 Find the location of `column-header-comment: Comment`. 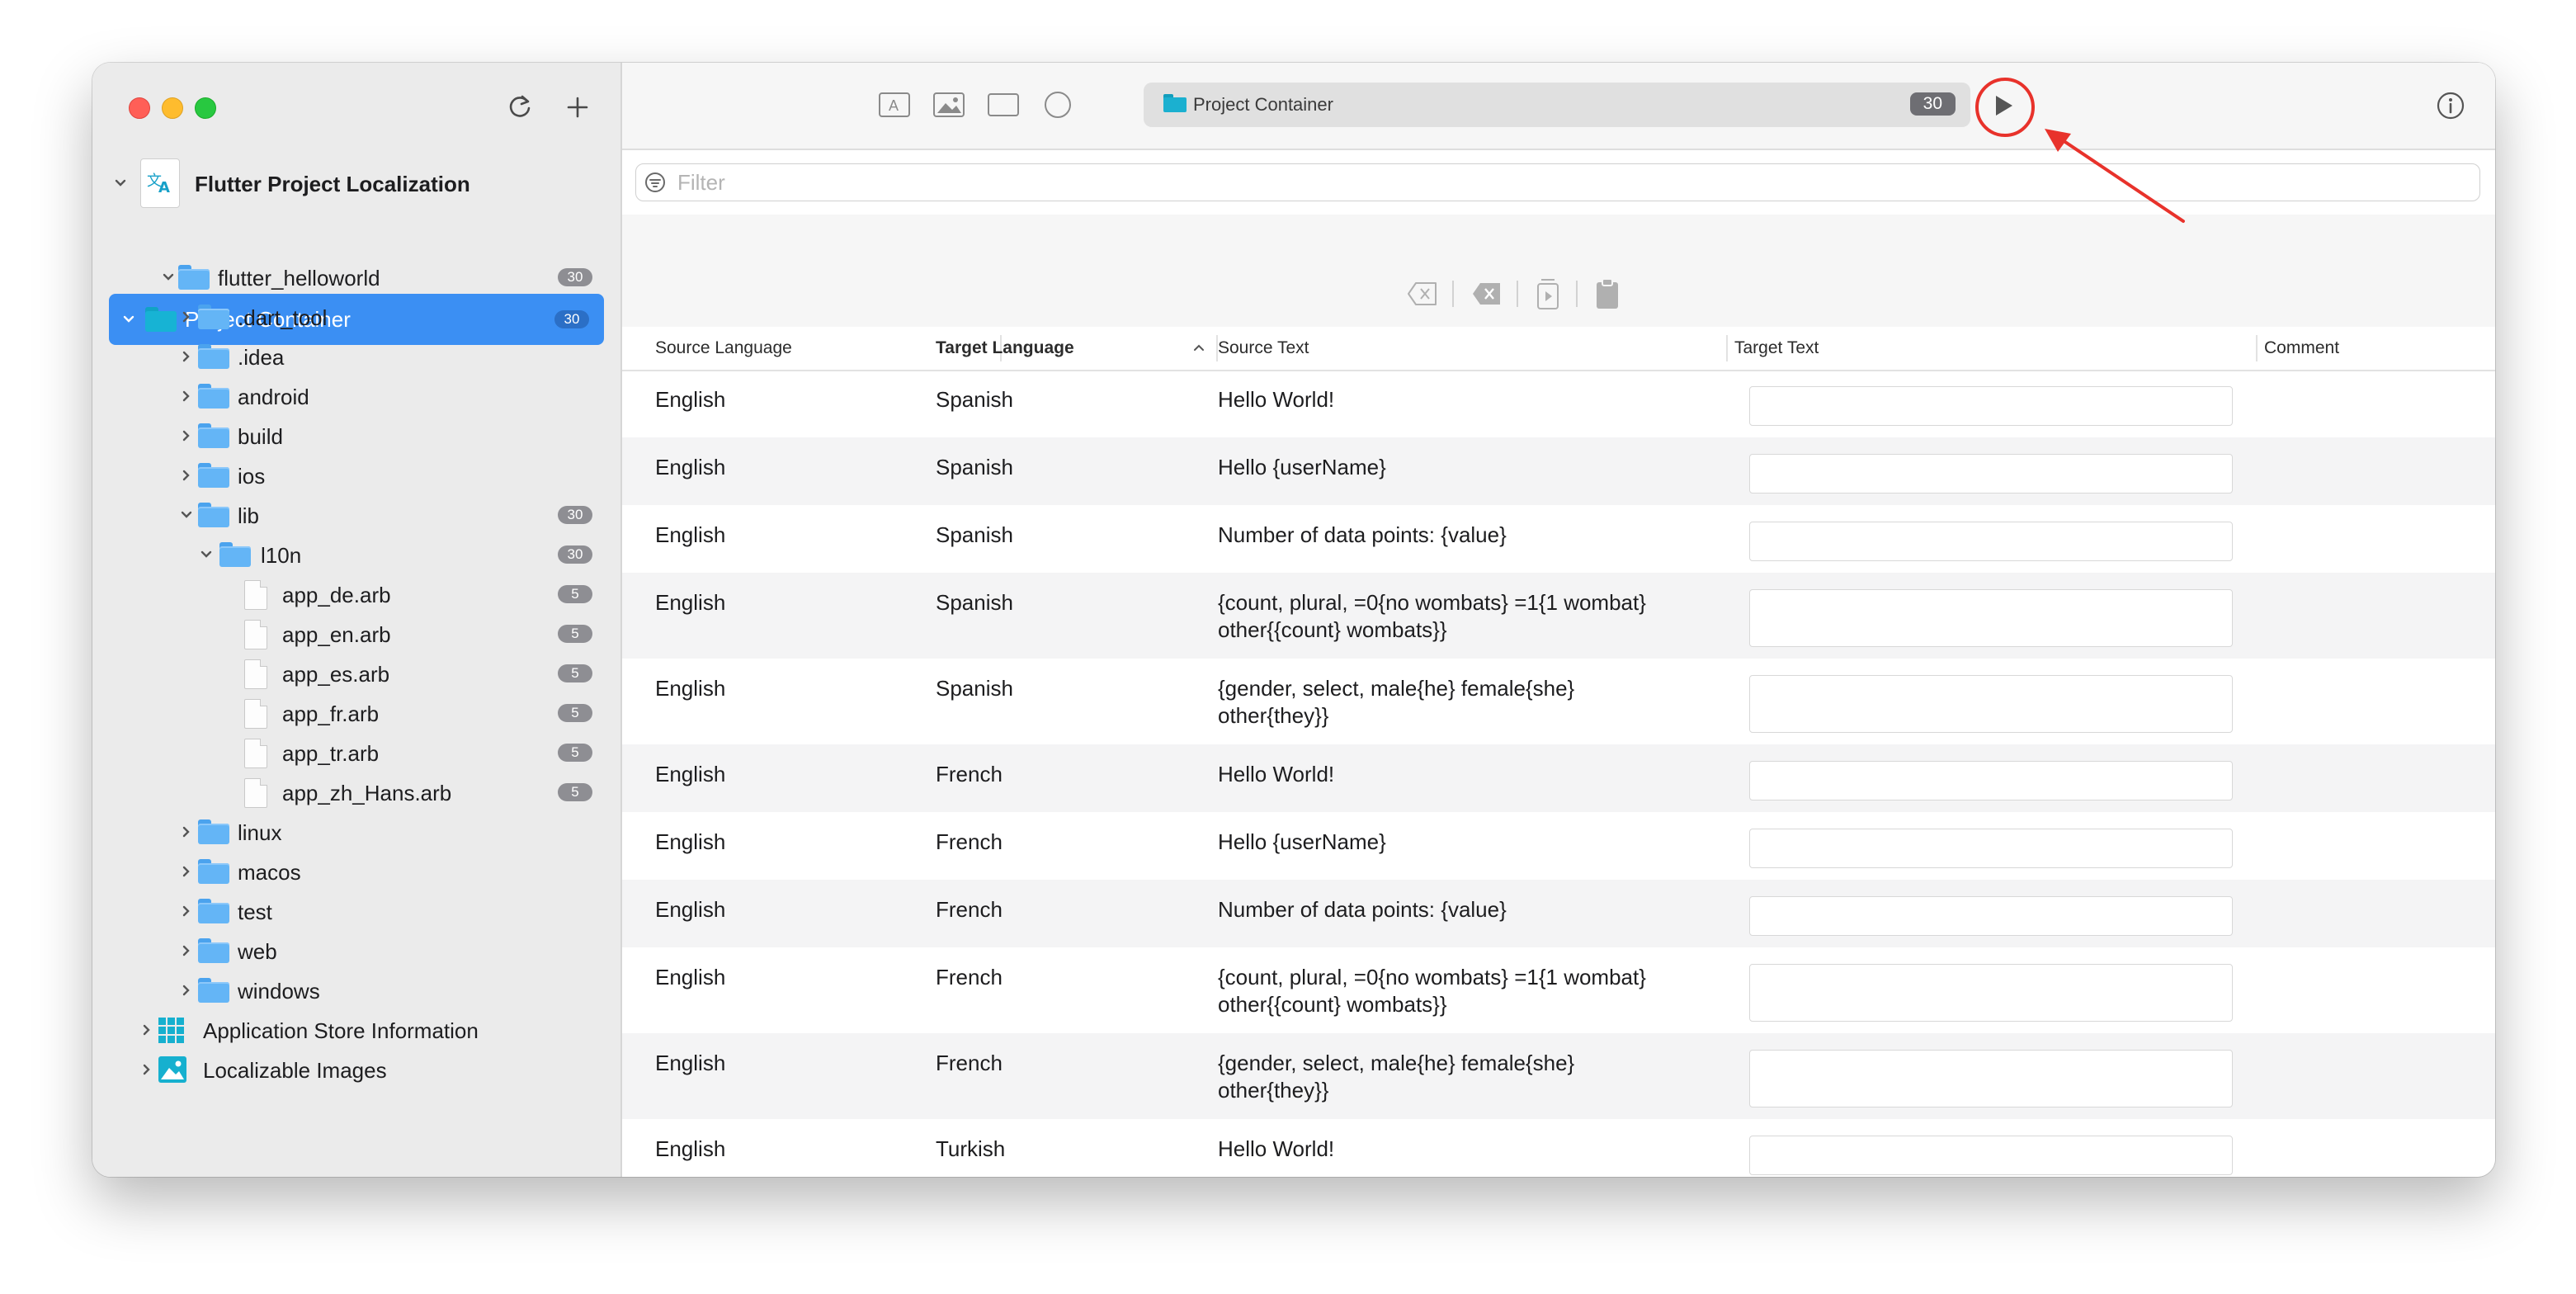

column-header-comment: Comment is located at coordinates (2369, 348).